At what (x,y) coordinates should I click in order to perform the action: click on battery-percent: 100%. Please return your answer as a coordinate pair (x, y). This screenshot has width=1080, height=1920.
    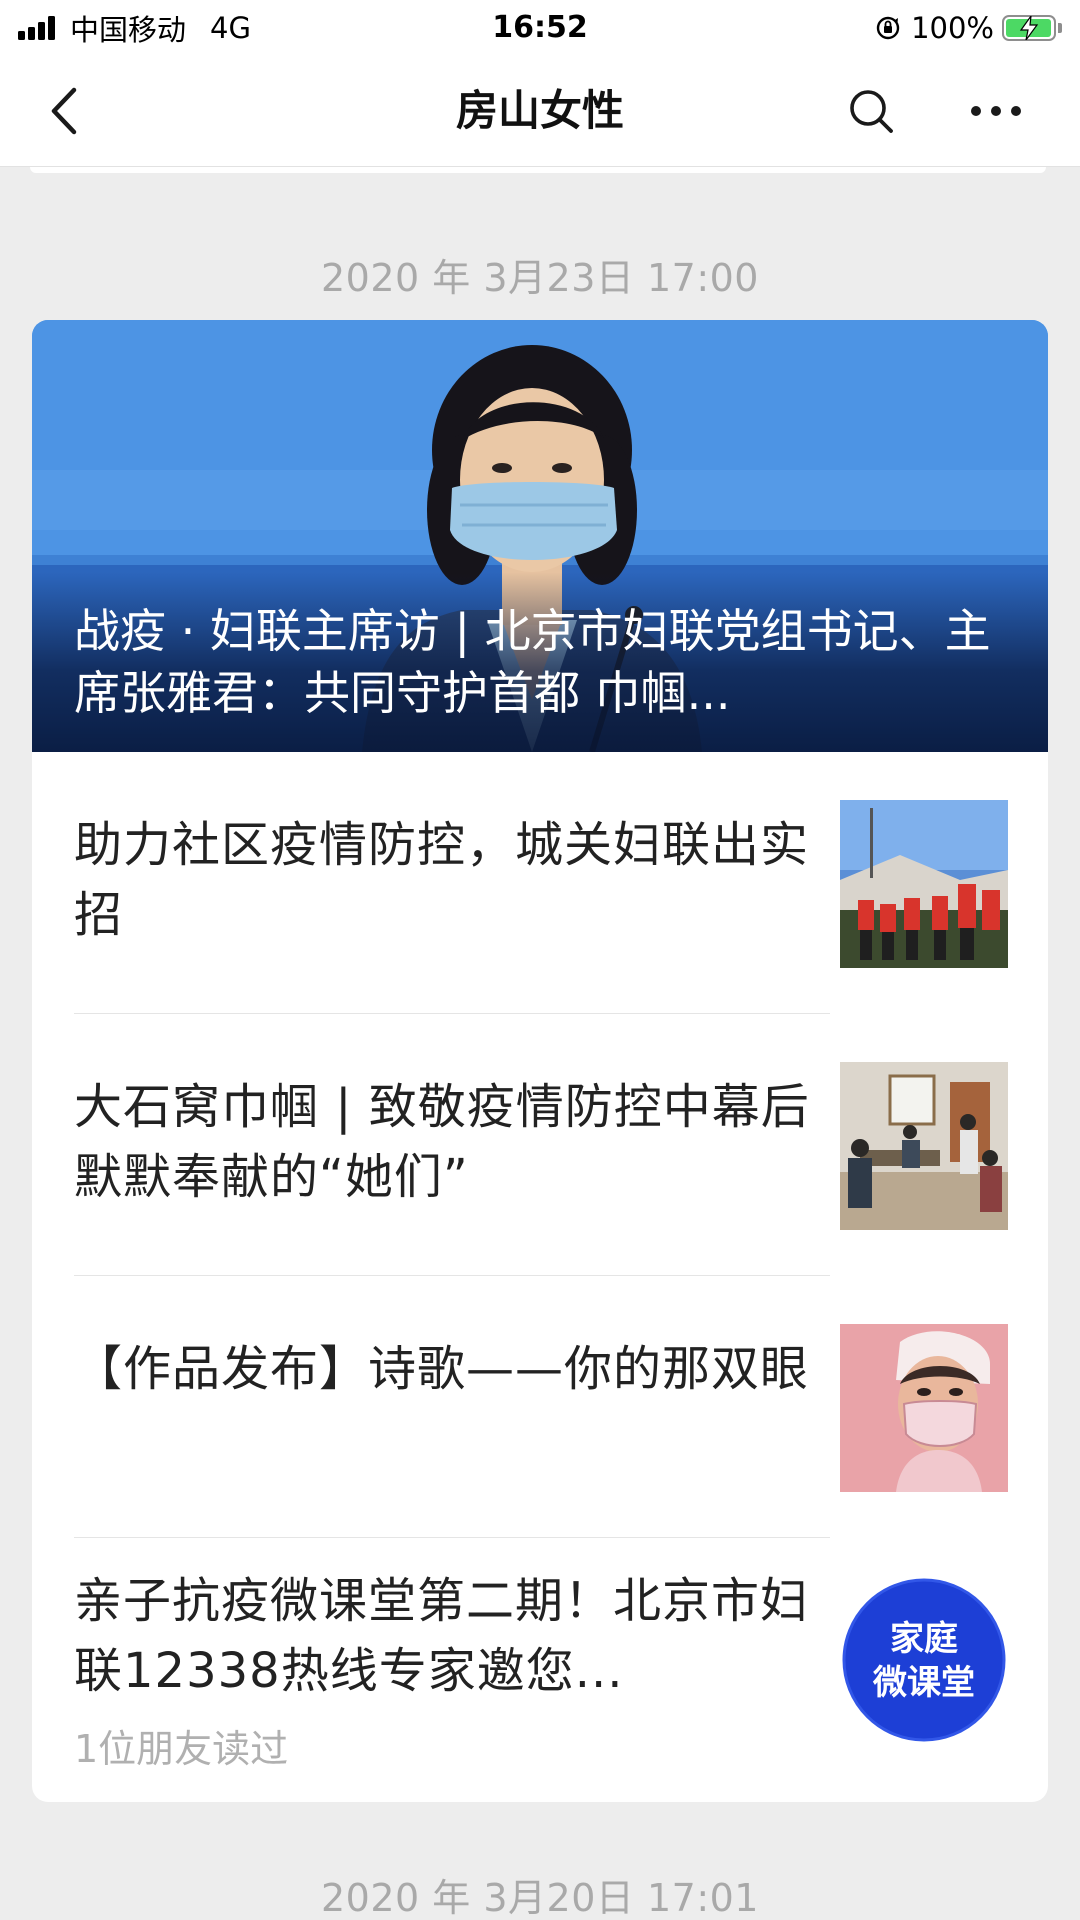
    Looking at the image, I should click on (952, 28).